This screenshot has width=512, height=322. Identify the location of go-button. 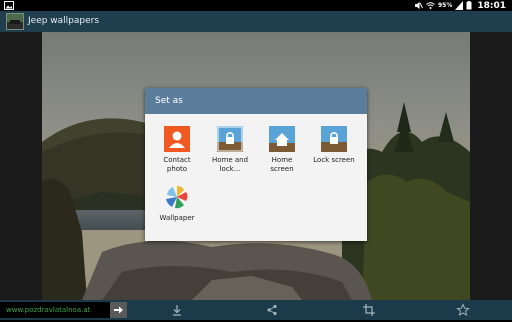
(118, 310).